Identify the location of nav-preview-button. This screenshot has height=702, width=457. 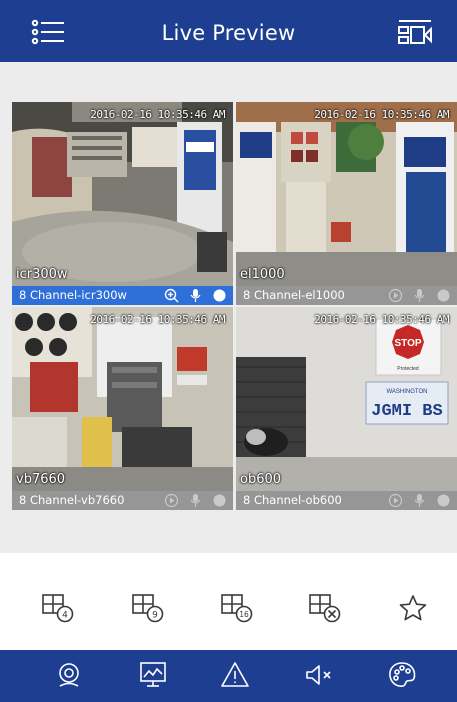
(69, 677).